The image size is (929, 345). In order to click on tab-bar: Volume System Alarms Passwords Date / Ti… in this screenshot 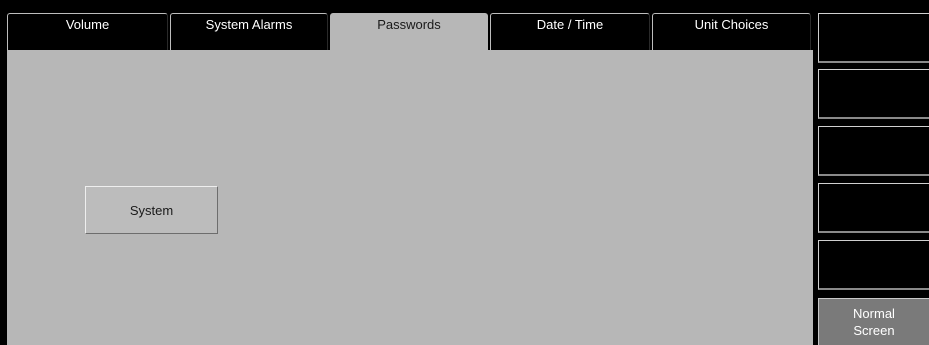, I will do `click(410, 33)`.